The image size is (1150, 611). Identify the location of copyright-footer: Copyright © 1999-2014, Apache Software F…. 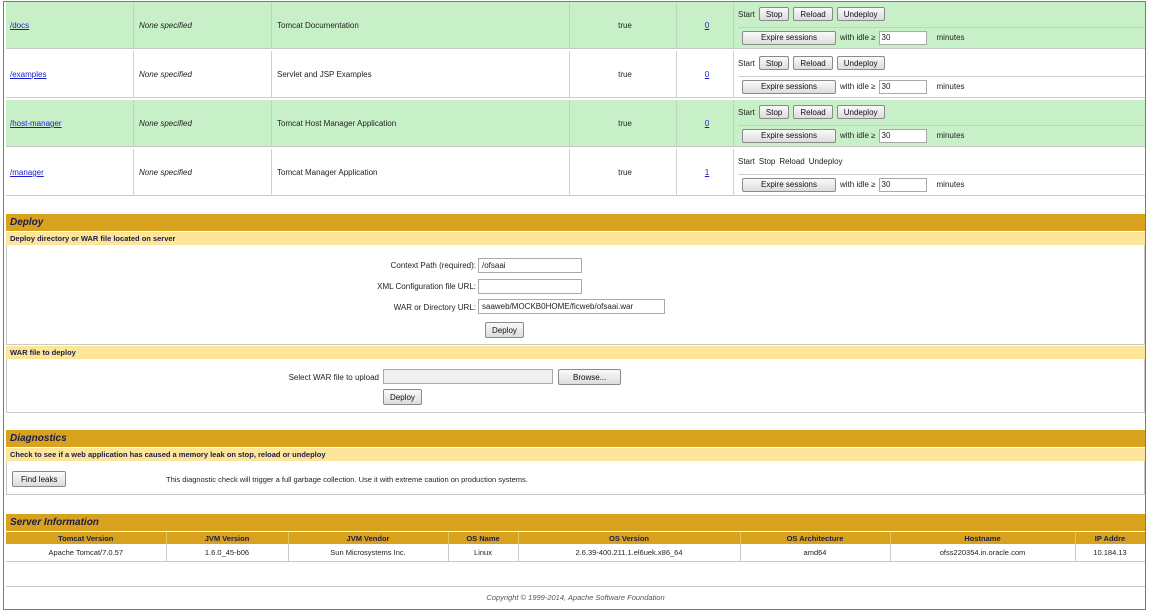
(575, 597).